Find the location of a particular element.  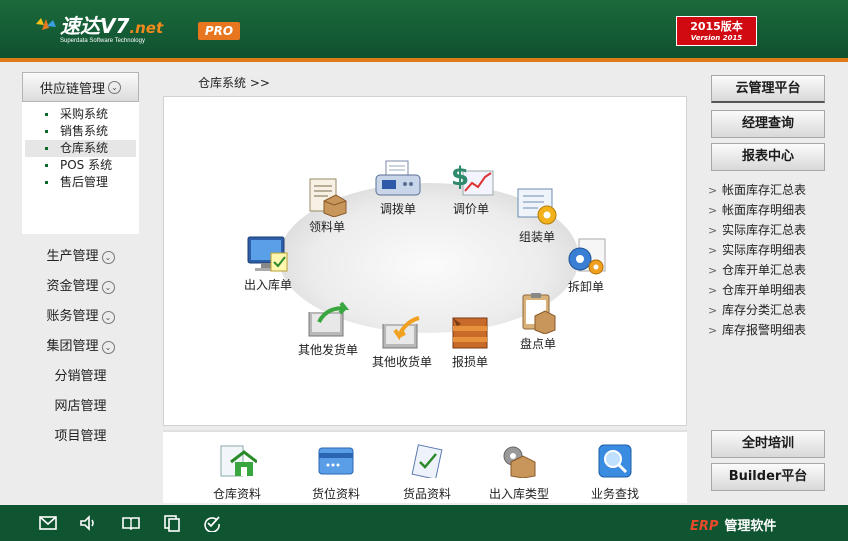

tool-in-out-type-label: 出入库类型 is located at coordinates (518, 494).